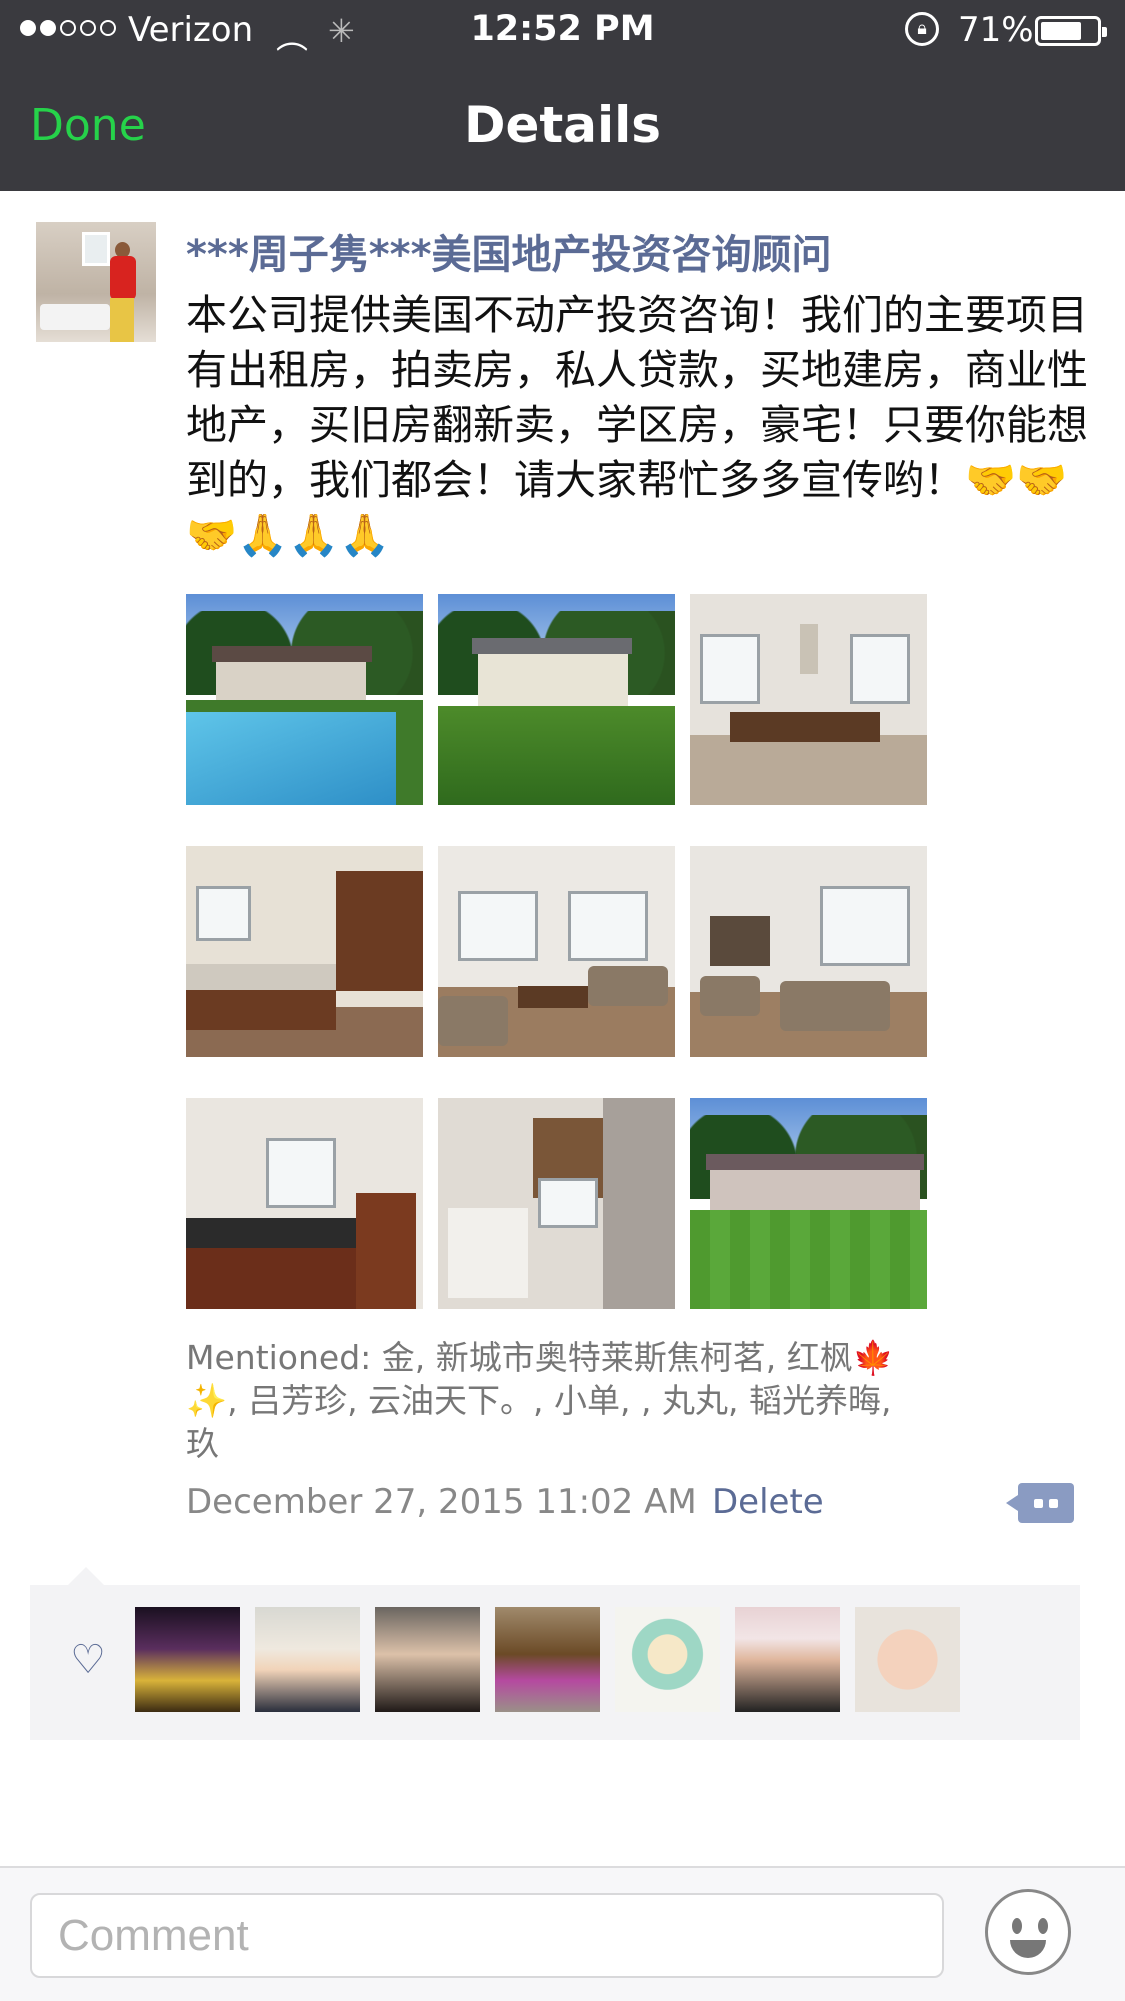  What do you see at coordinates (556, 699) in the screenshot?
I see `photo-house-lawn` at bounding box center [556, 699].